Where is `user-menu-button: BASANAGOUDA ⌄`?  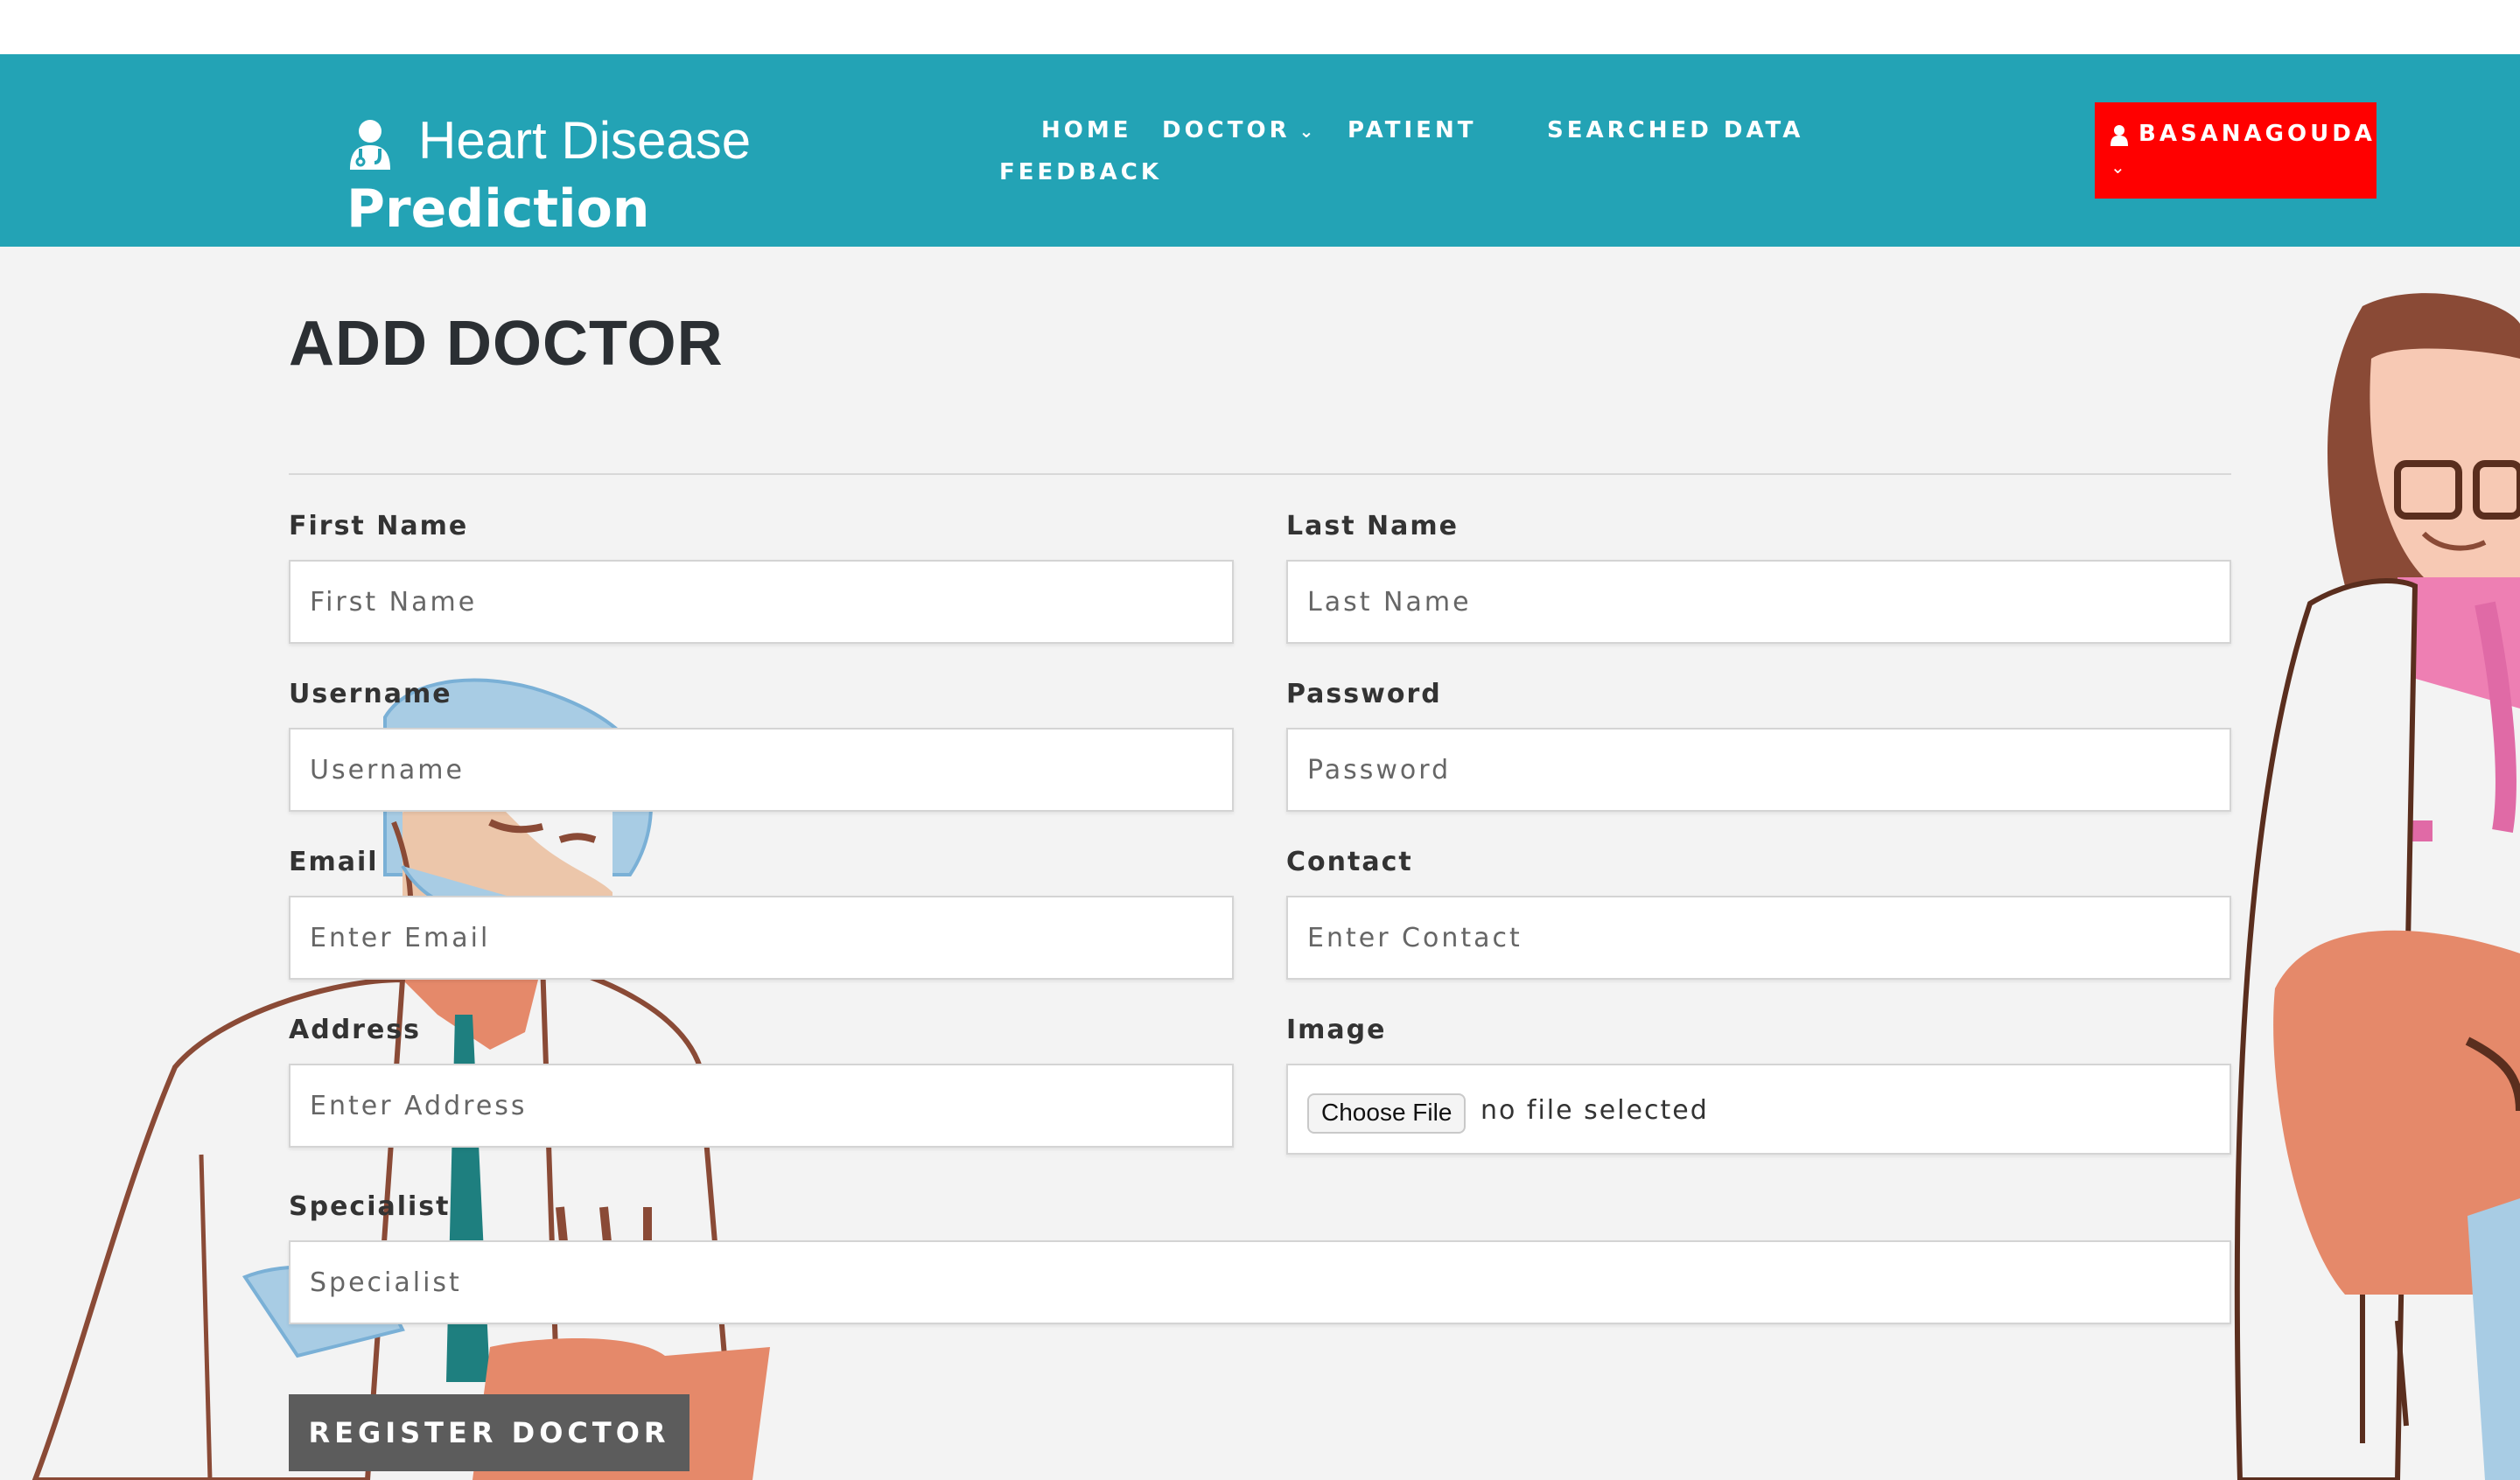
user-menu-button: BASANAGOUDA ⌄ is located at coordinates (2235, 150).